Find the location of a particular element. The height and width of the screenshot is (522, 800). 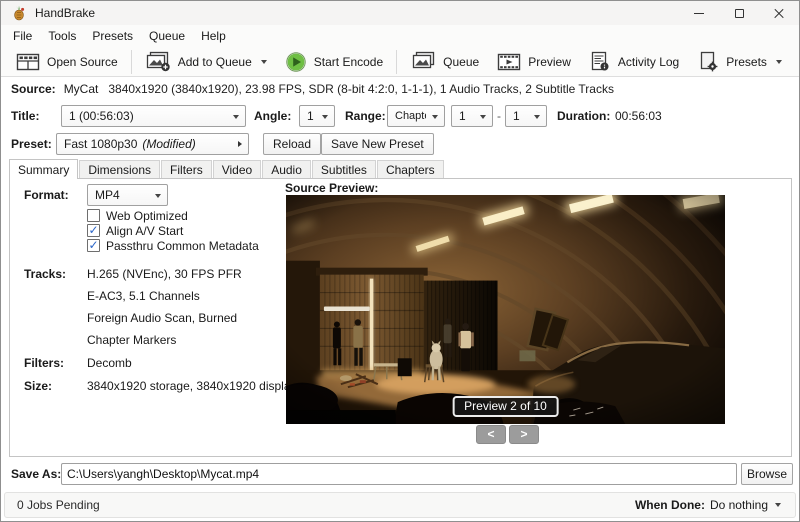

when-done-dropdown: When Done: Do nothing is located at coordinates (708, 505).